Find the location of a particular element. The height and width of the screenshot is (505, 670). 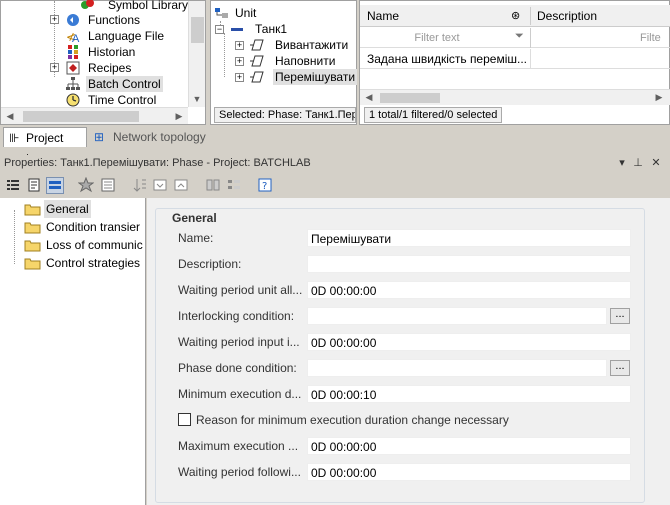

tree-horizontal-scrollbar: ◀ ▶ is located at coordinates (94, 115).